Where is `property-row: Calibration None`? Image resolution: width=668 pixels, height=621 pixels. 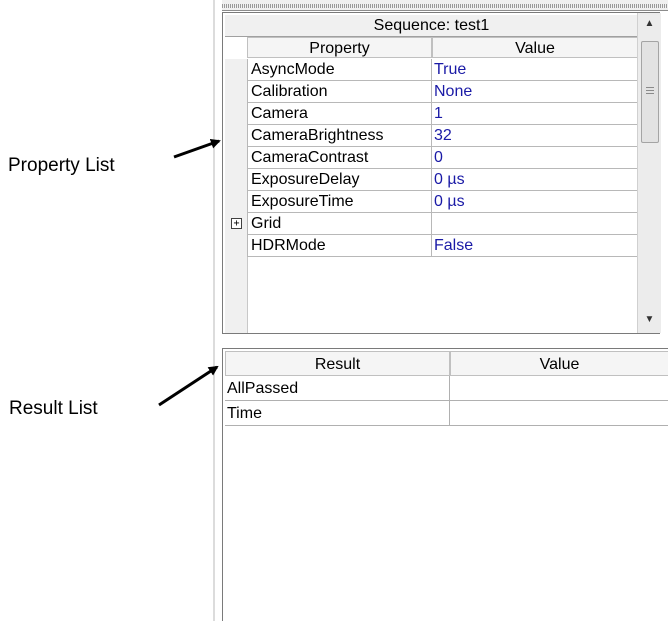
property-row: Calibration None is located at coordinates (431, 92).